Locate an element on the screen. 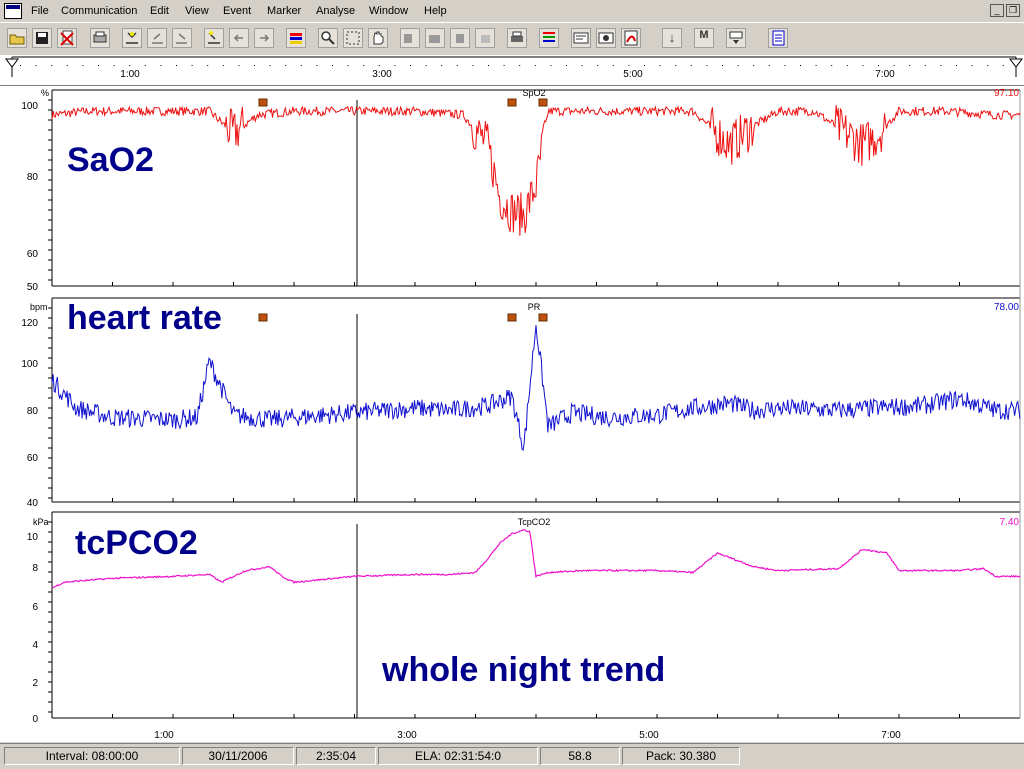  whole-night-note: whole night trend is located at coordinates (524, 670).